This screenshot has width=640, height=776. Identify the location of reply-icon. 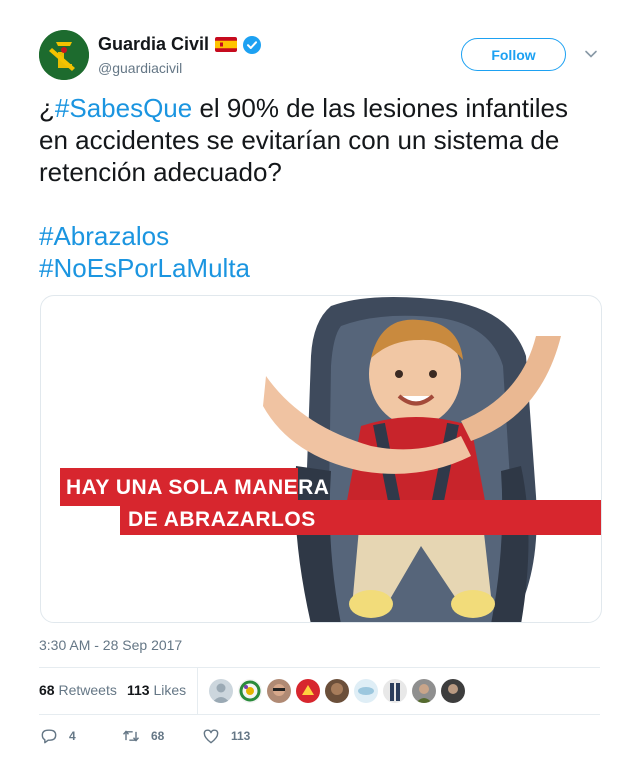
(49, 736).